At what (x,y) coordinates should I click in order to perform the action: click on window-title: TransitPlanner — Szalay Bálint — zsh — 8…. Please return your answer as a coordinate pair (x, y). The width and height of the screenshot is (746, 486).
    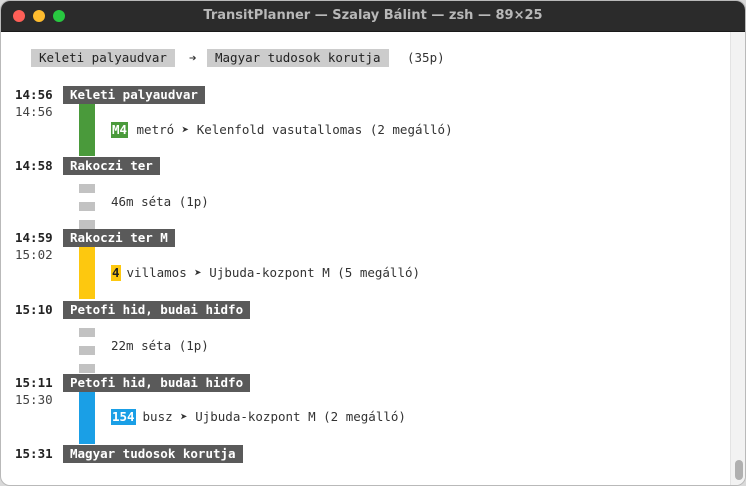
    Looking at the image, I should click on (373, 15).